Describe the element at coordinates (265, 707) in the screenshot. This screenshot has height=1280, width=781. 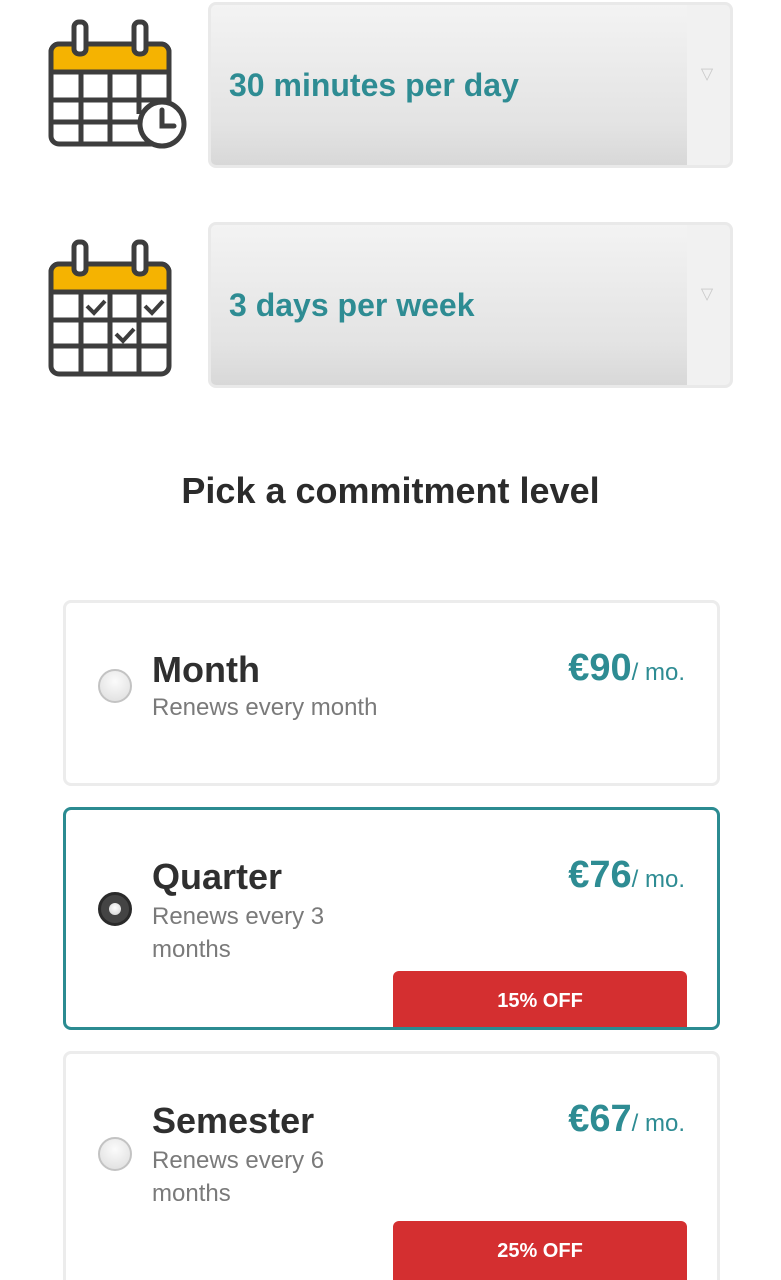
I see `plan-description: Renews every month` at that location.